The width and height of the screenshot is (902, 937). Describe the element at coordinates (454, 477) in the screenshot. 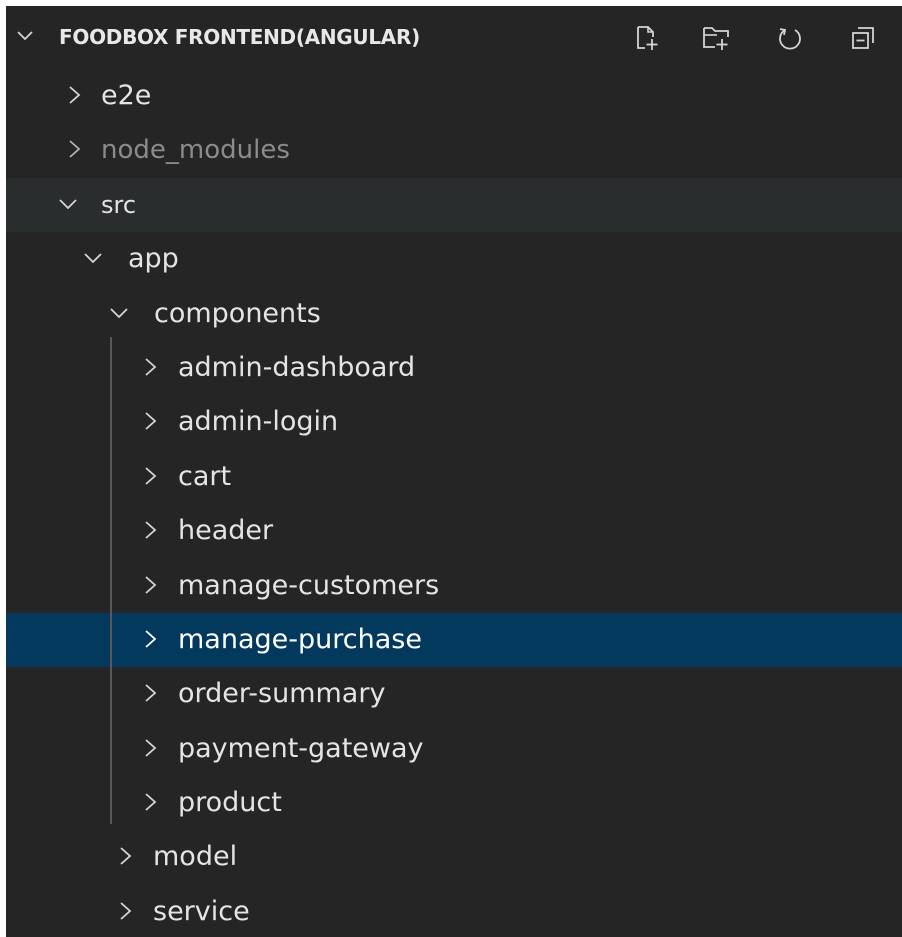

I see `tree-item-cart: cart` at that location.